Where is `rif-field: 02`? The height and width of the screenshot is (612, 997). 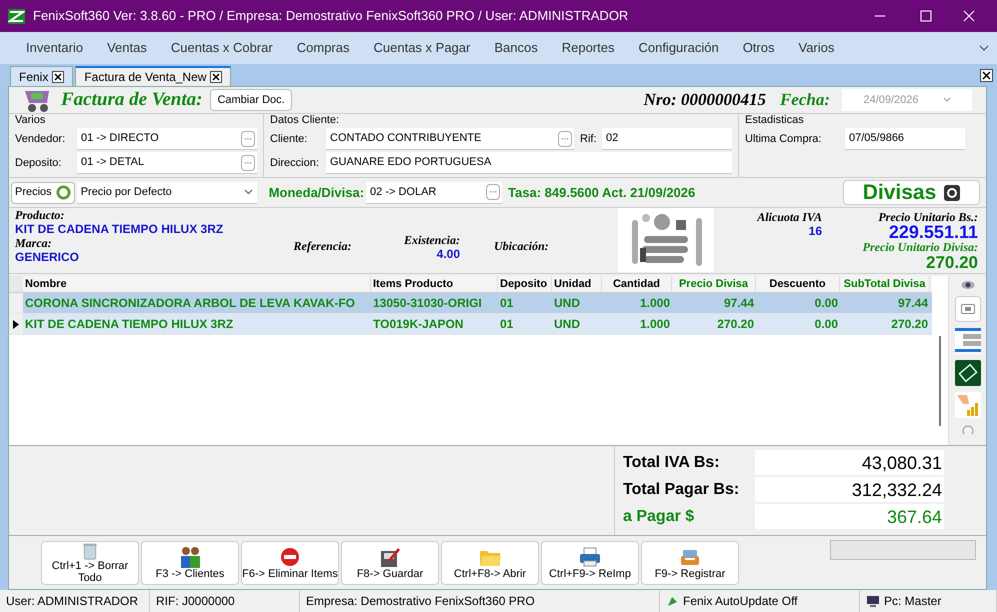
rif-field: 02 is located at coordinates (667, 139).